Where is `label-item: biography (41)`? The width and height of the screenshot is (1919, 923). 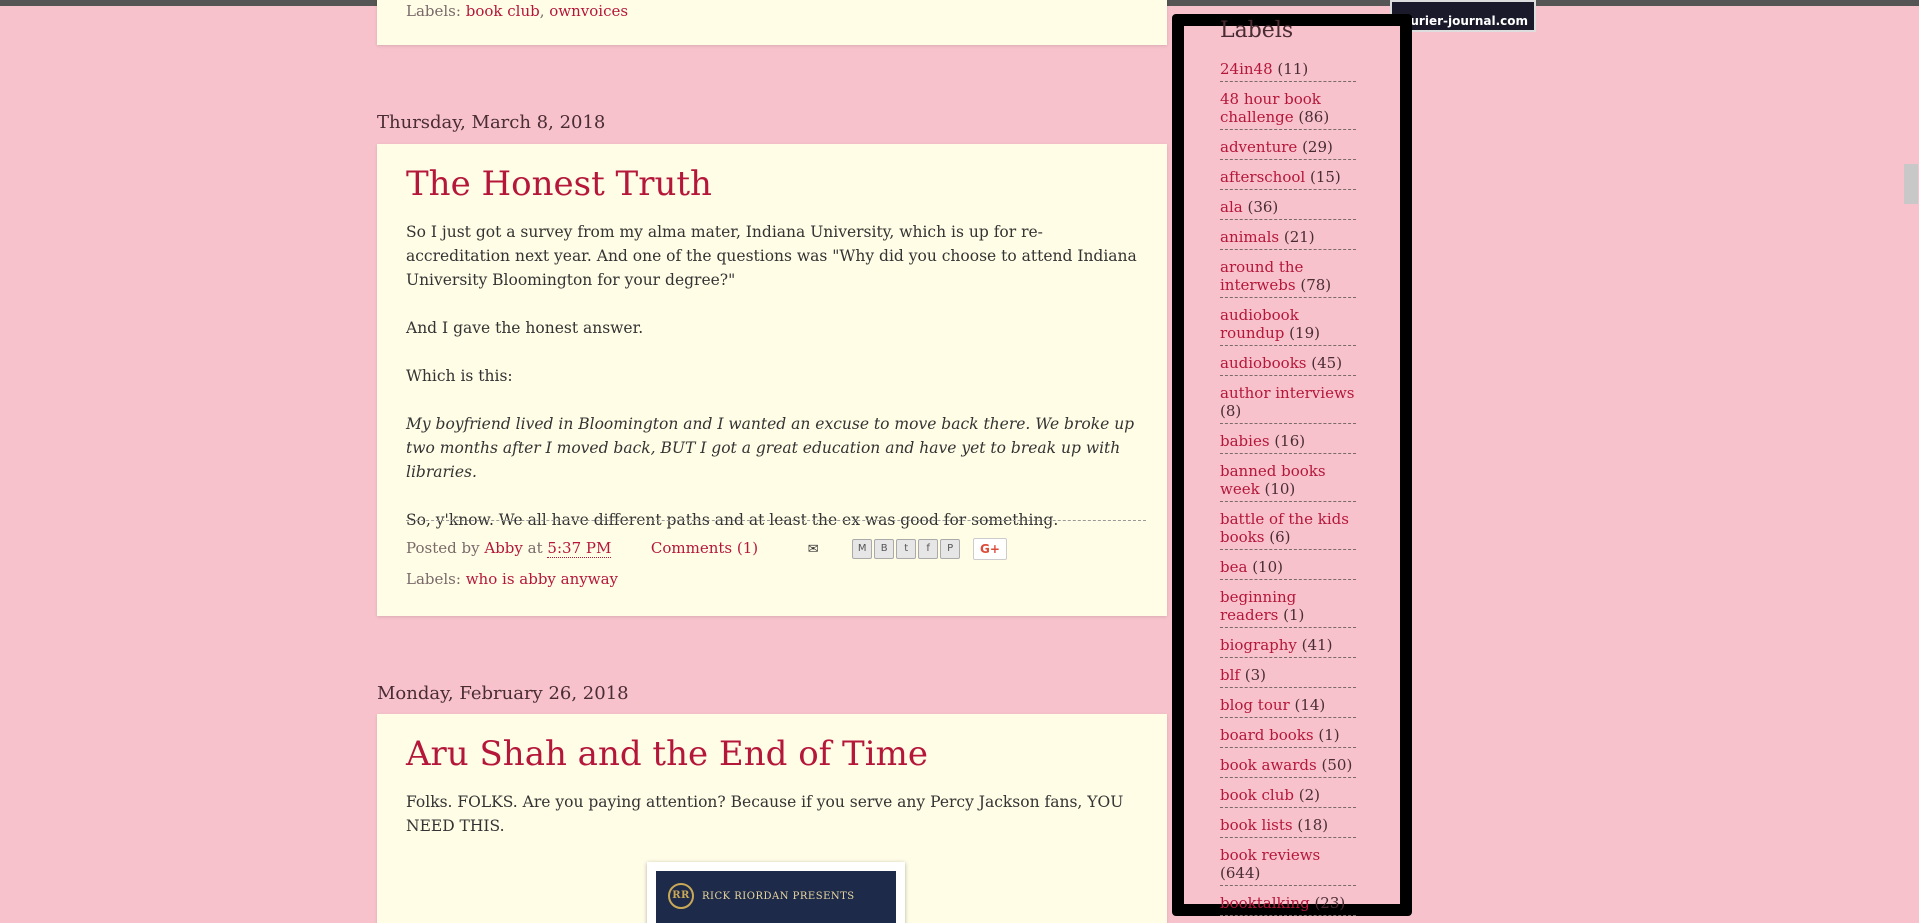
label-item: biography (41) is located at coordinates (1288, 646).